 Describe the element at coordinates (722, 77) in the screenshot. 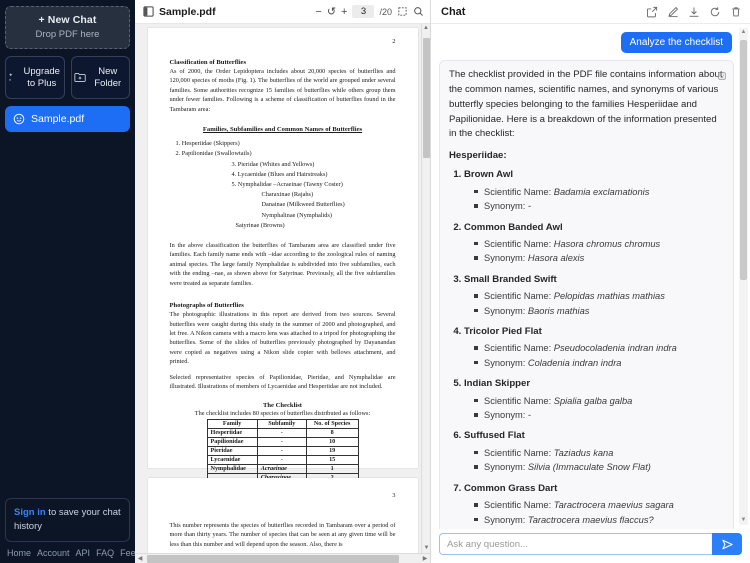

I see `copy-icon` at that location.